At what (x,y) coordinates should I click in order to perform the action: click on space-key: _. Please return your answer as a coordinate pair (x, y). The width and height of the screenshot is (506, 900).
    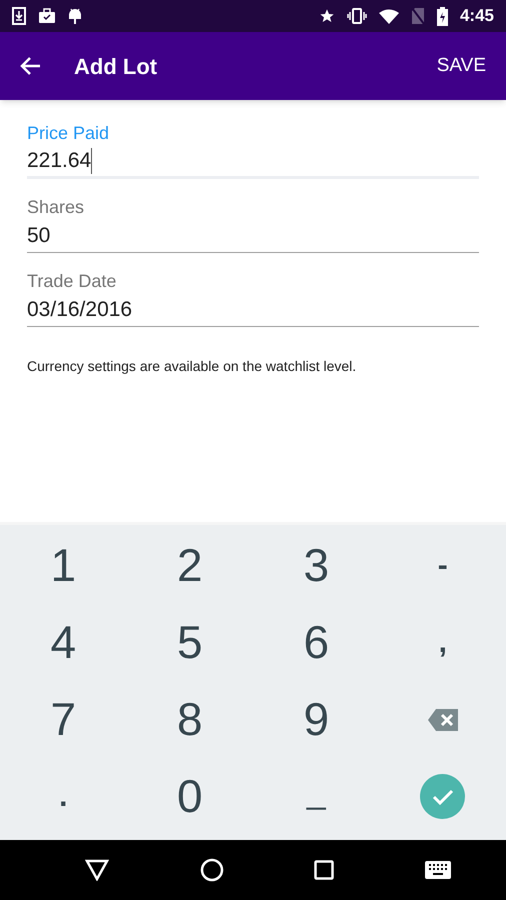
    Looking at the image, I should click on (316, 796).